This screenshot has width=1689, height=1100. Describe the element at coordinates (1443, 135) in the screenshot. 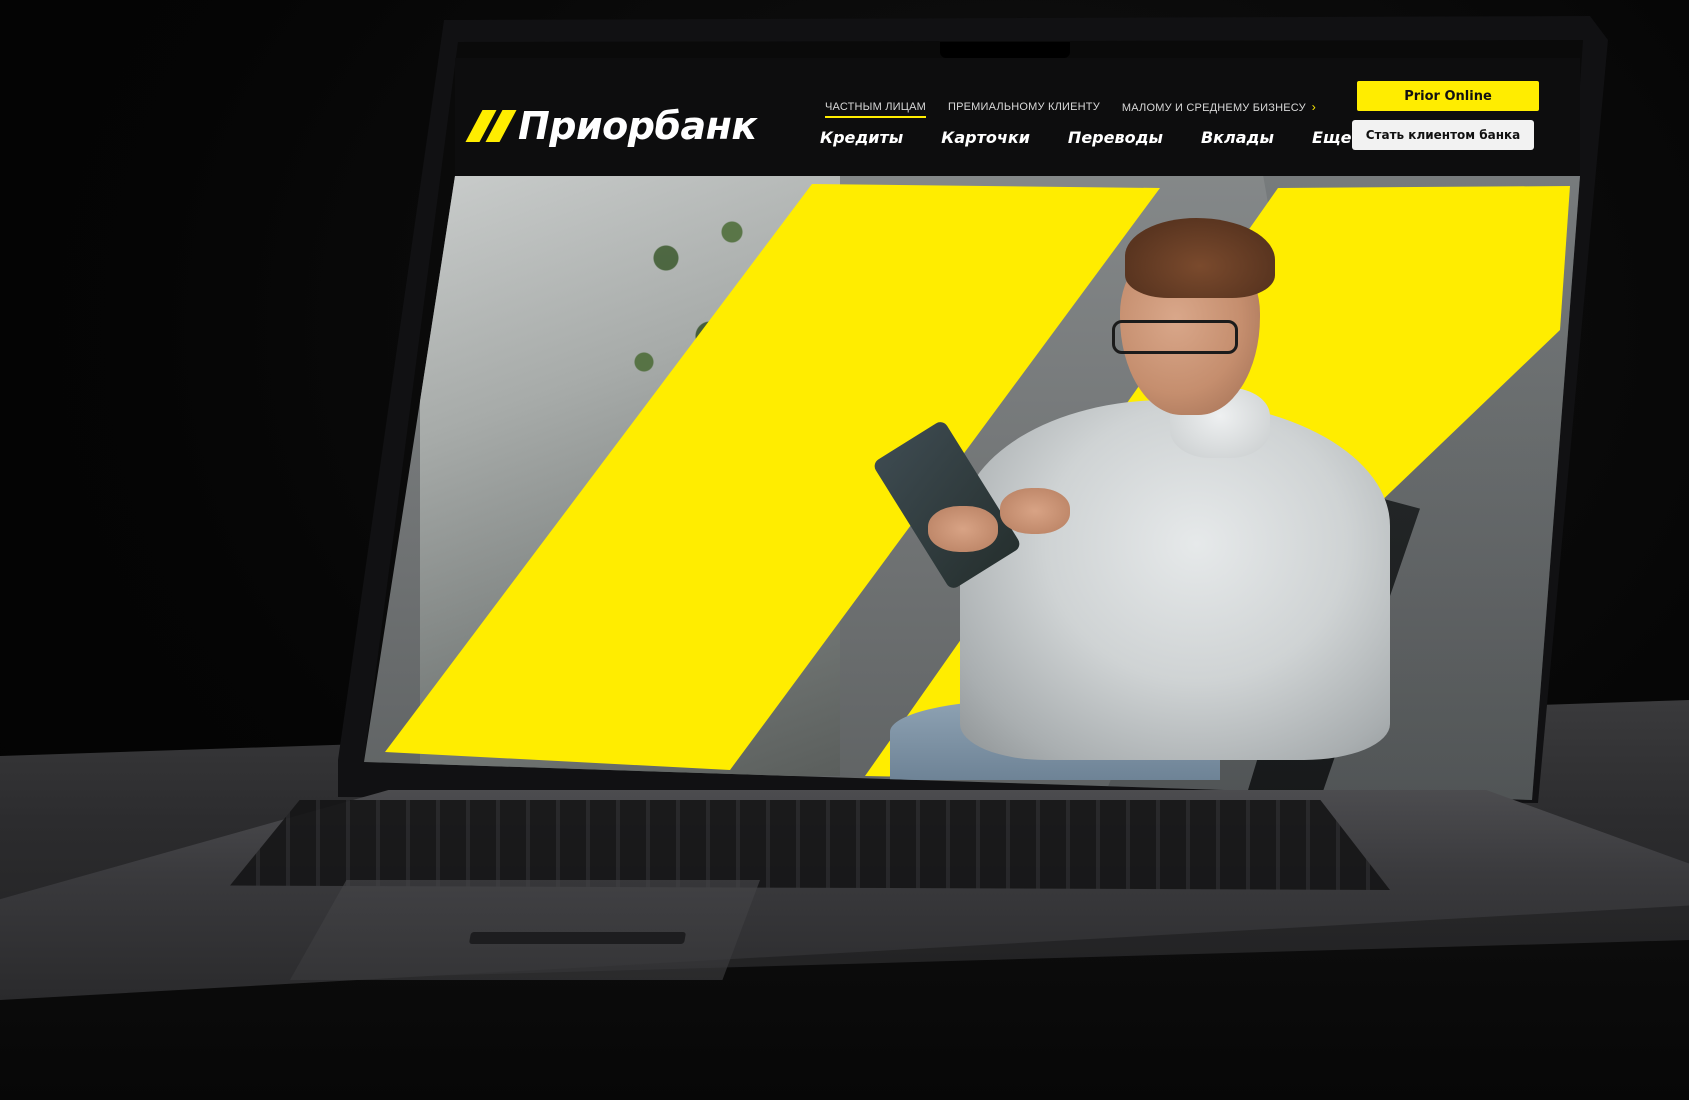

I see `become-client-button: Стать клиентом банка` at that location.